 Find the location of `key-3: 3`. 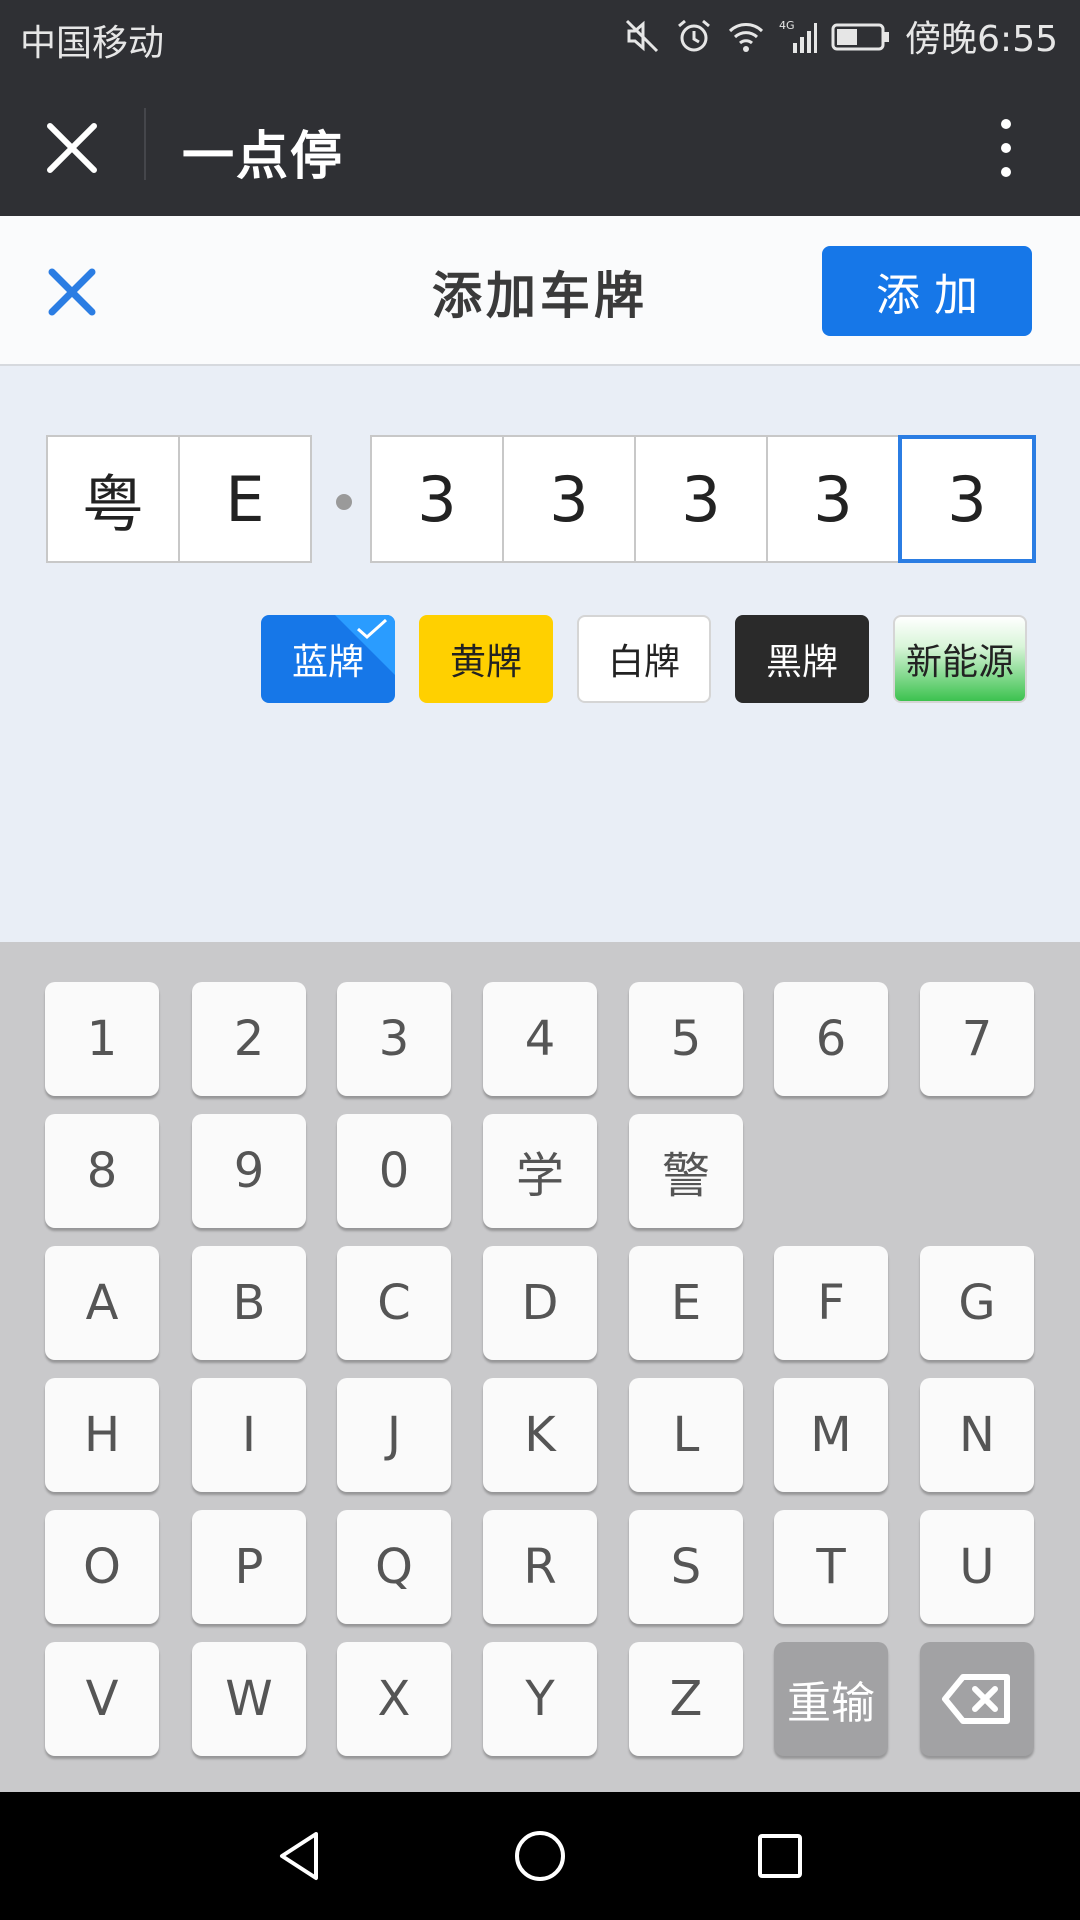

key-3: 3 is located at coordinates (394, 1039).